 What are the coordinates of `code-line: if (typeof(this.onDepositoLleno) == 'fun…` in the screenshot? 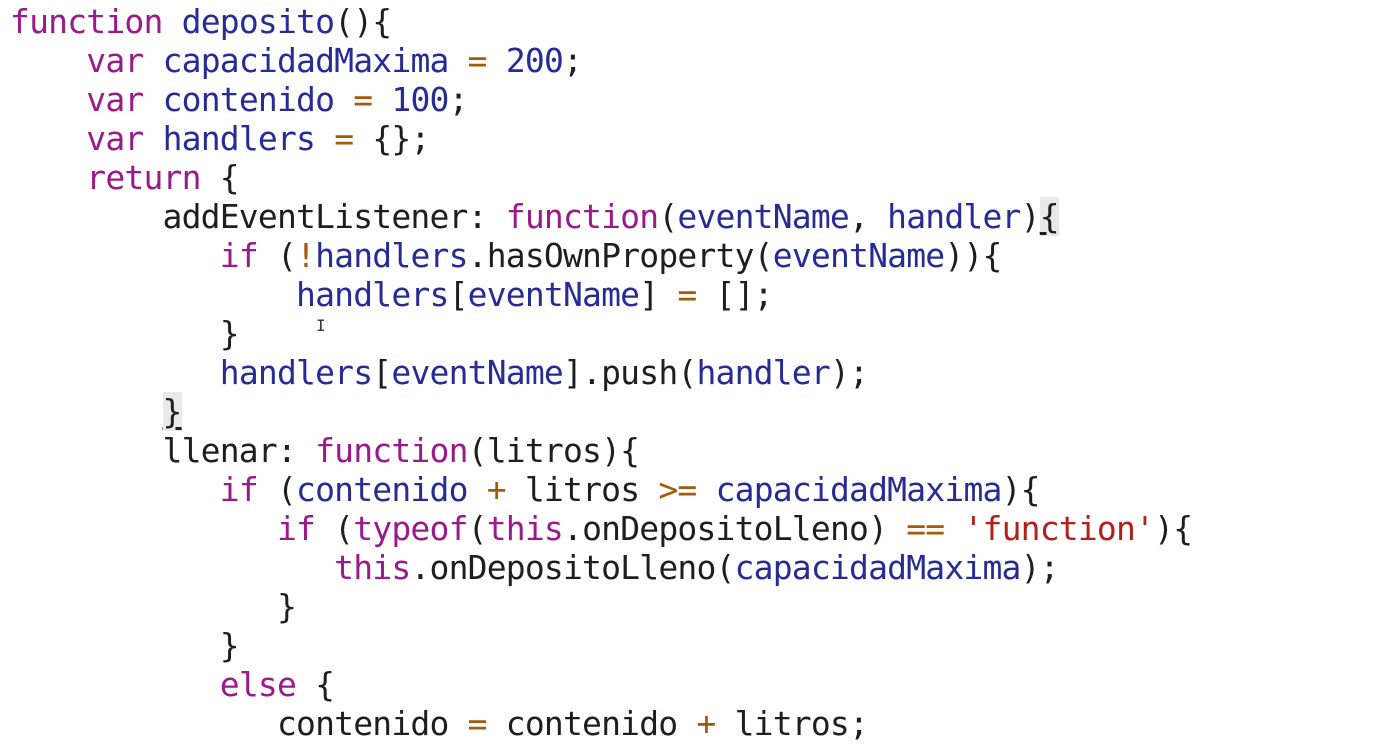 It's located at (601, 528).